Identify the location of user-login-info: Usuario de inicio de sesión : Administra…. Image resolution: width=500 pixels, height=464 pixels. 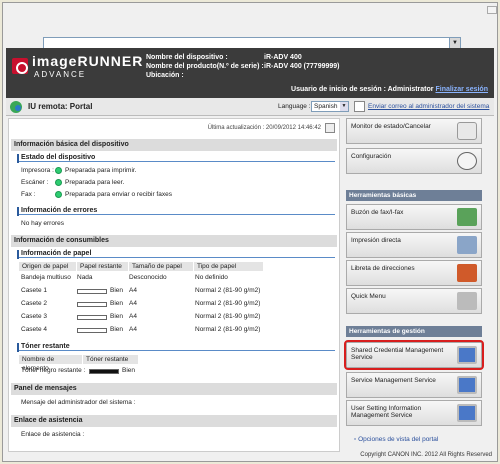
(389, 89).